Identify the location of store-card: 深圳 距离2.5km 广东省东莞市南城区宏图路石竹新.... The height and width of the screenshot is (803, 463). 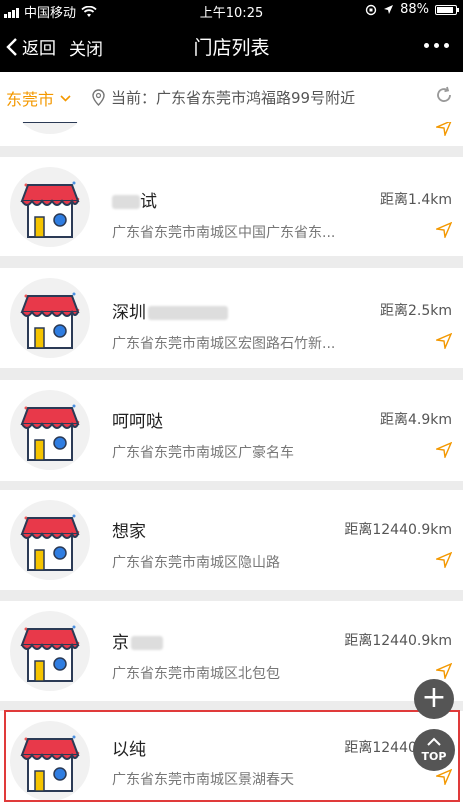
(231, 318).